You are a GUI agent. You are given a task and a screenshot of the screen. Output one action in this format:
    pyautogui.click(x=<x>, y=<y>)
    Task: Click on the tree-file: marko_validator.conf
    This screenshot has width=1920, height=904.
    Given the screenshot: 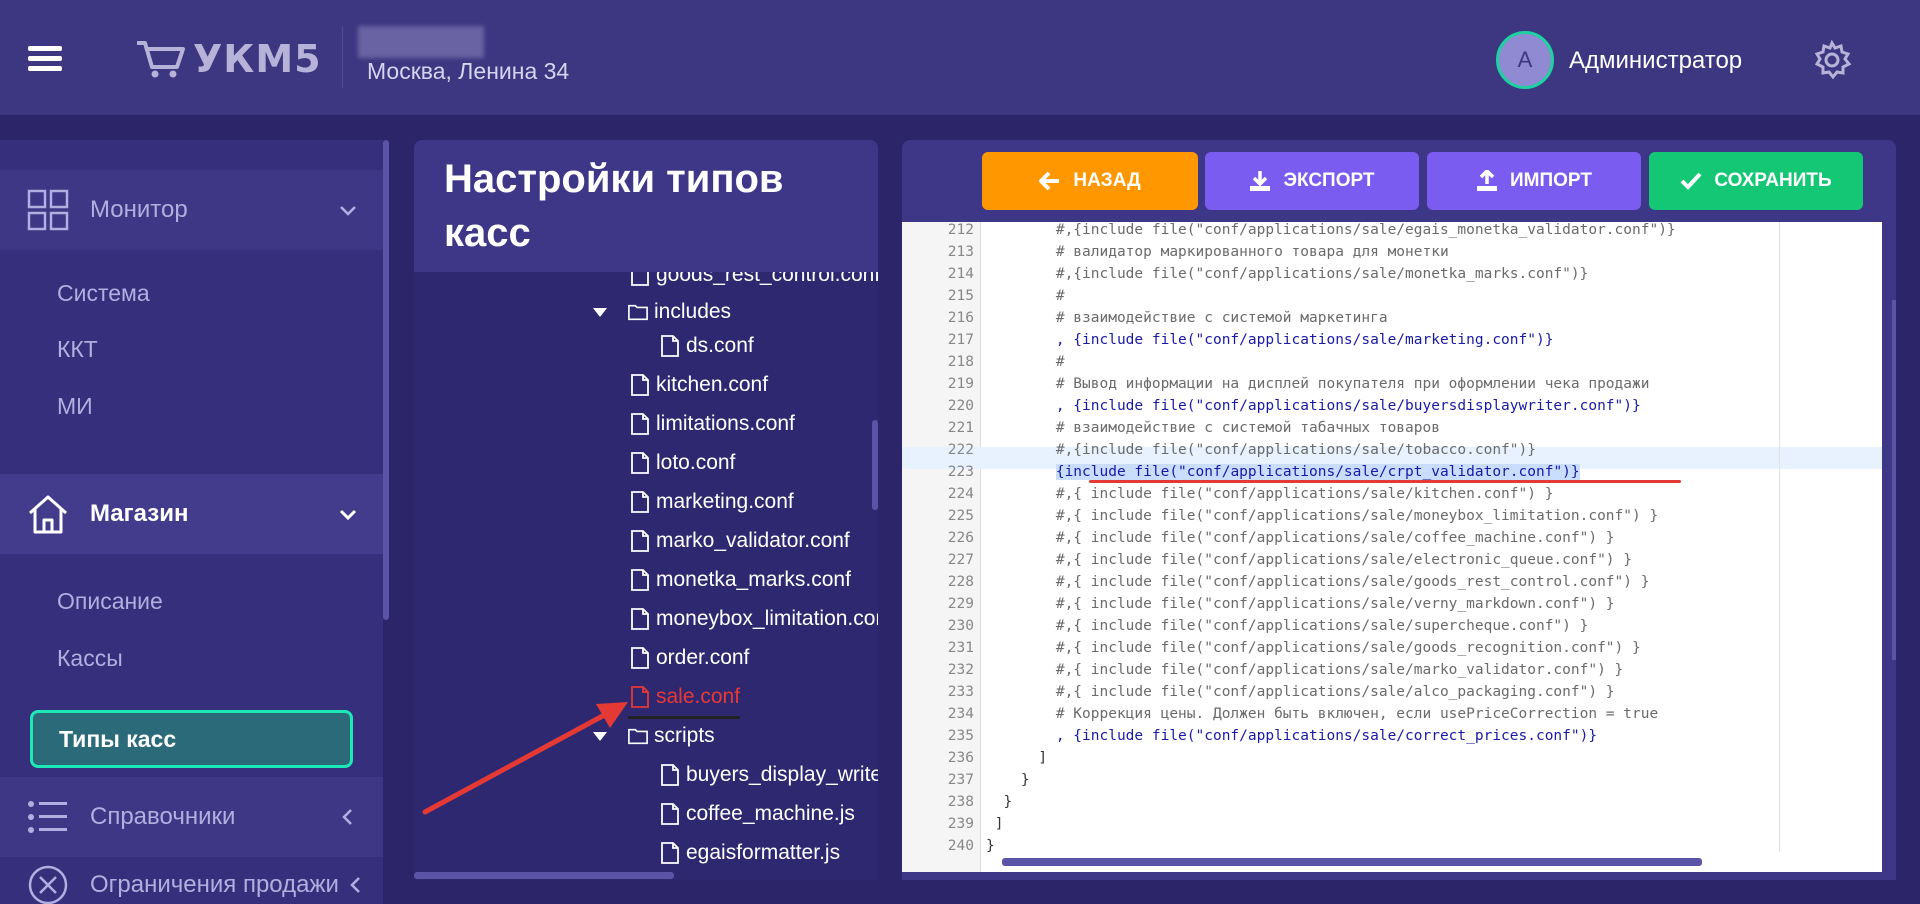 What is the action you would take?
    pyautogui.click(x=740, y=541)
    